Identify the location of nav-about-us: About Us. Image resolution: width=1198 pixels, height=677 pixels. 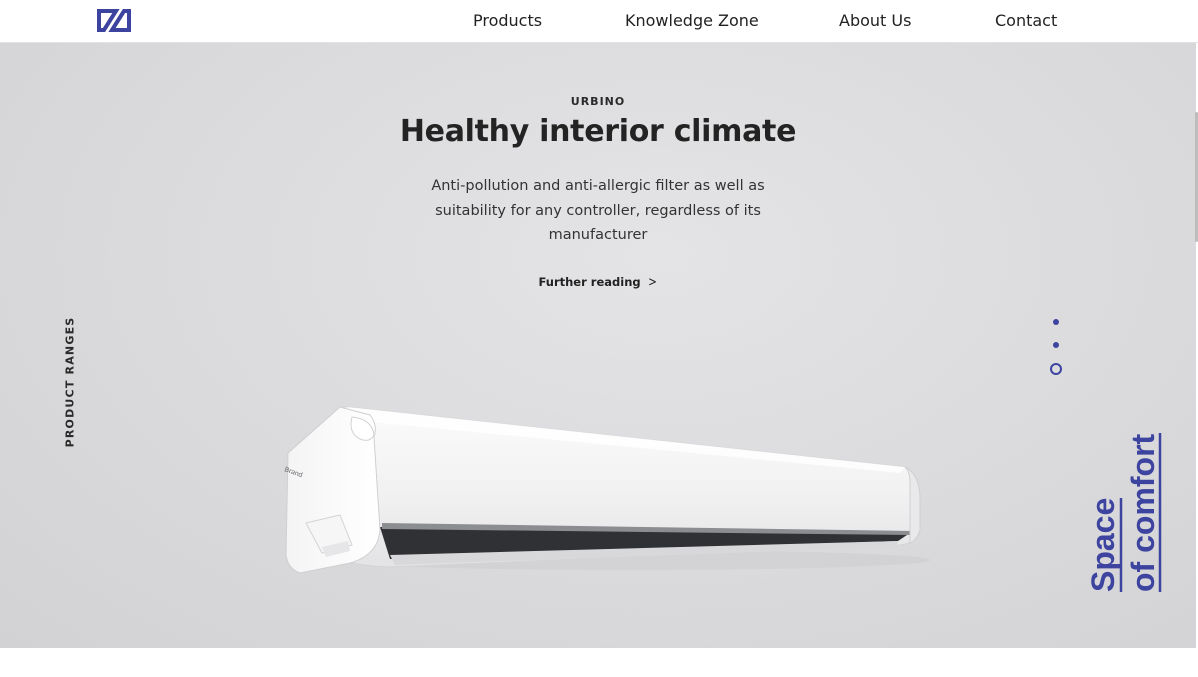
(875, 20).